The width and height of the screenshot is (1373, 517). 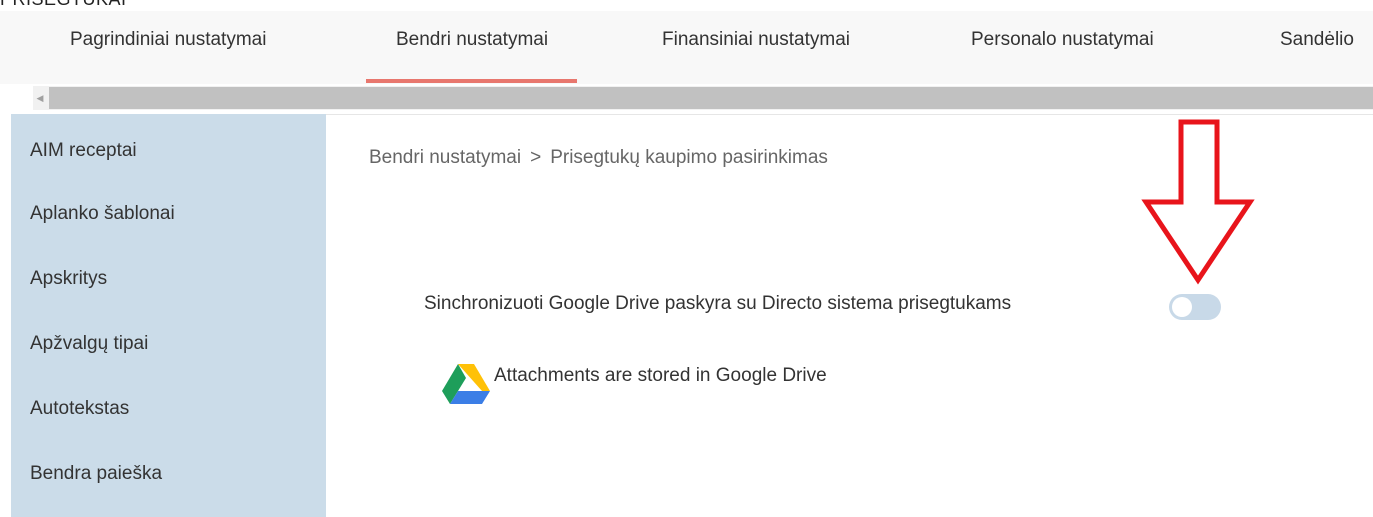 What do you see at coordinates (168, 47) in the screenshot?
I see `tab-pagrindiniai: Pagrindiniai nustatymai` at bounding box center [168, 47].